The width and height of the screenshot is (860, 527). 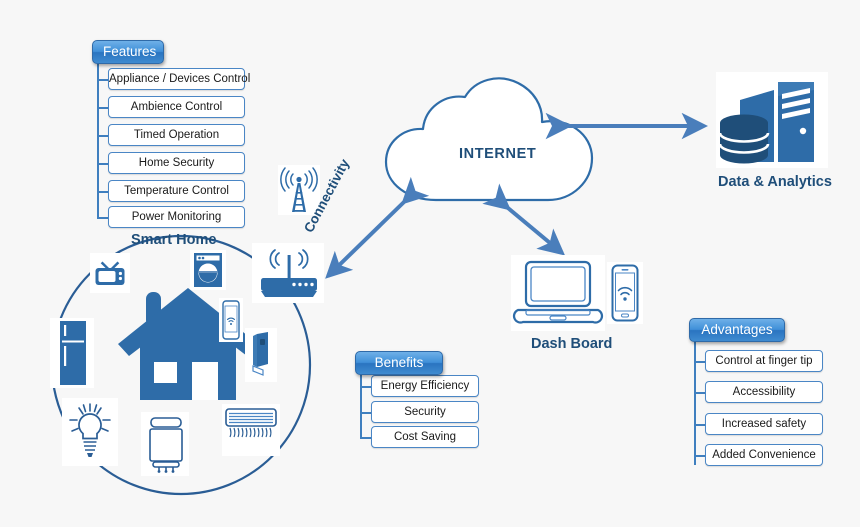 What do you see at coordinates (498, 154) in the screenshot?
I see `internet-label: INTERNET` at bounding box center [498, 154].